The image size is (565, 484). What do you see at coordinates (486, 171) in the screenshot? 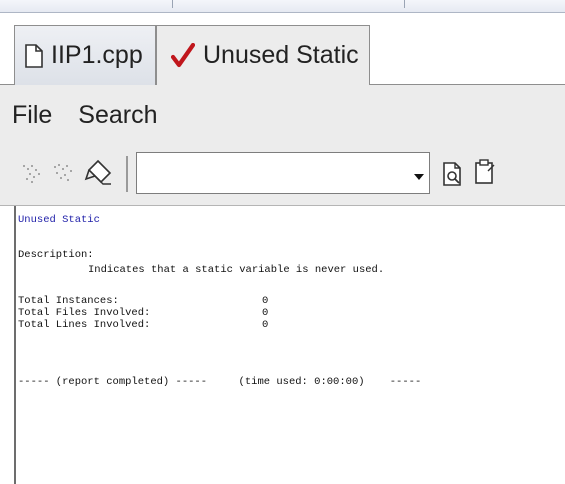
I see `clipboard-icon` at bounding box center [486, 171].